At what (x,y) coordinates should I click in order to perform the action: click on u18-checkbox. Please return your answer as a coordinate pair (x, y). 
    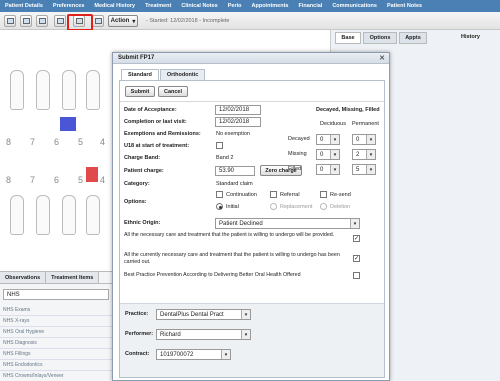
    Looking at the image, I should click on (219, 145).